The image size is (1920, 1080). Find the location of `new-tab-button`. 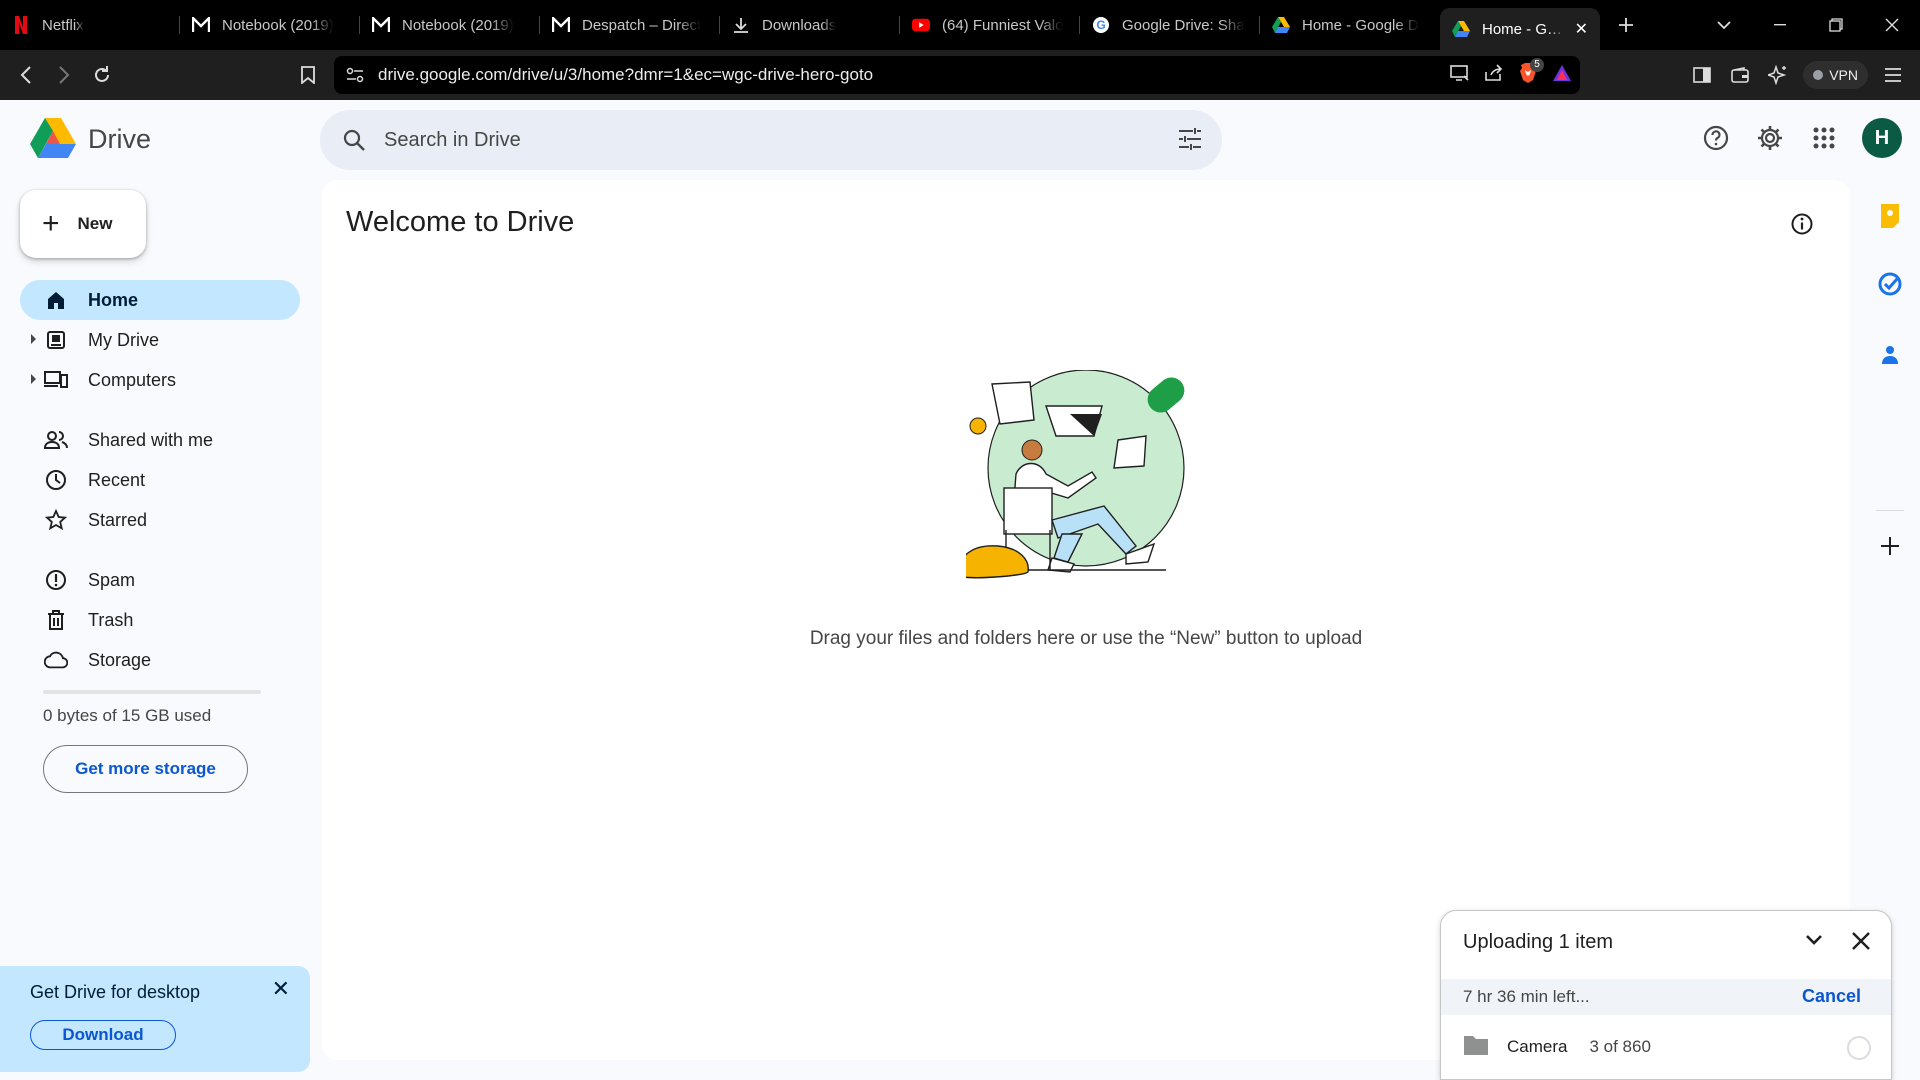

new-tab-button is located at coordinates (1626, 25).